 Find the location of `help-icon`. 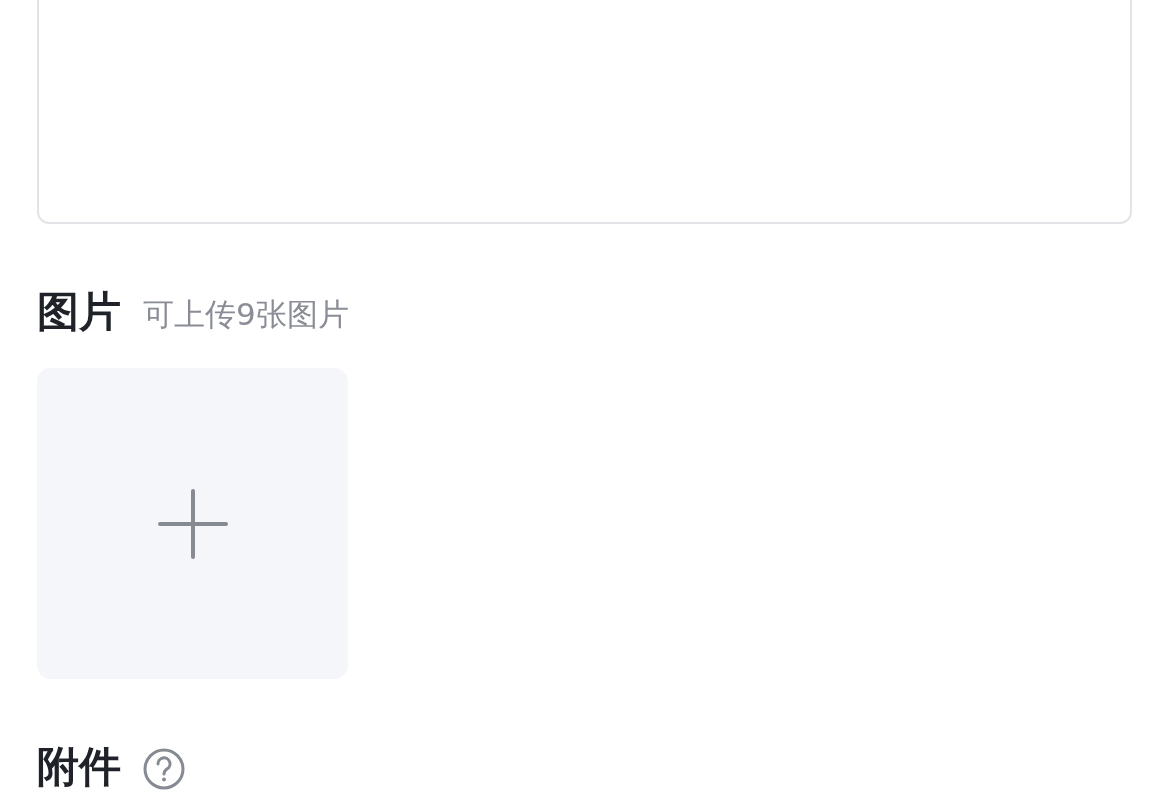

help-icon is located at coordinates (164, 769).